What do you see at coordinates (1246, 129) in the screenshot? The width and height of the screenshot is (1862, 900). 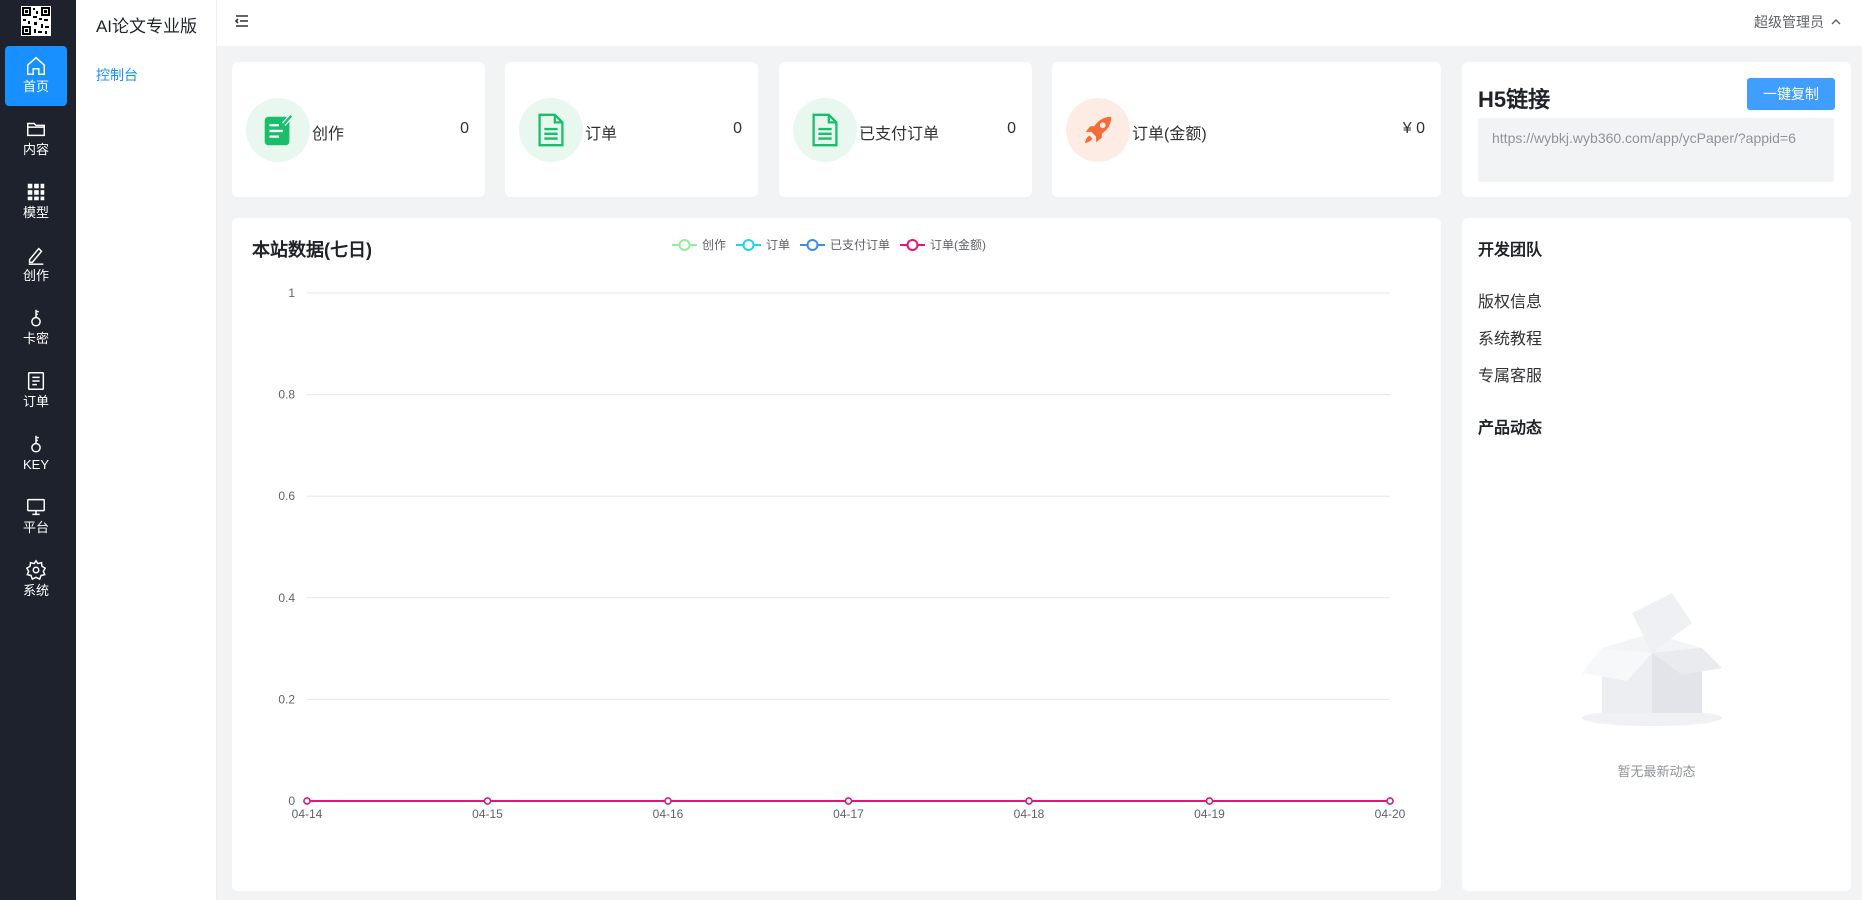 I see `stat-card-order-amount: 订单(金额) ¥ 0` at bounding box center [1246, 129].